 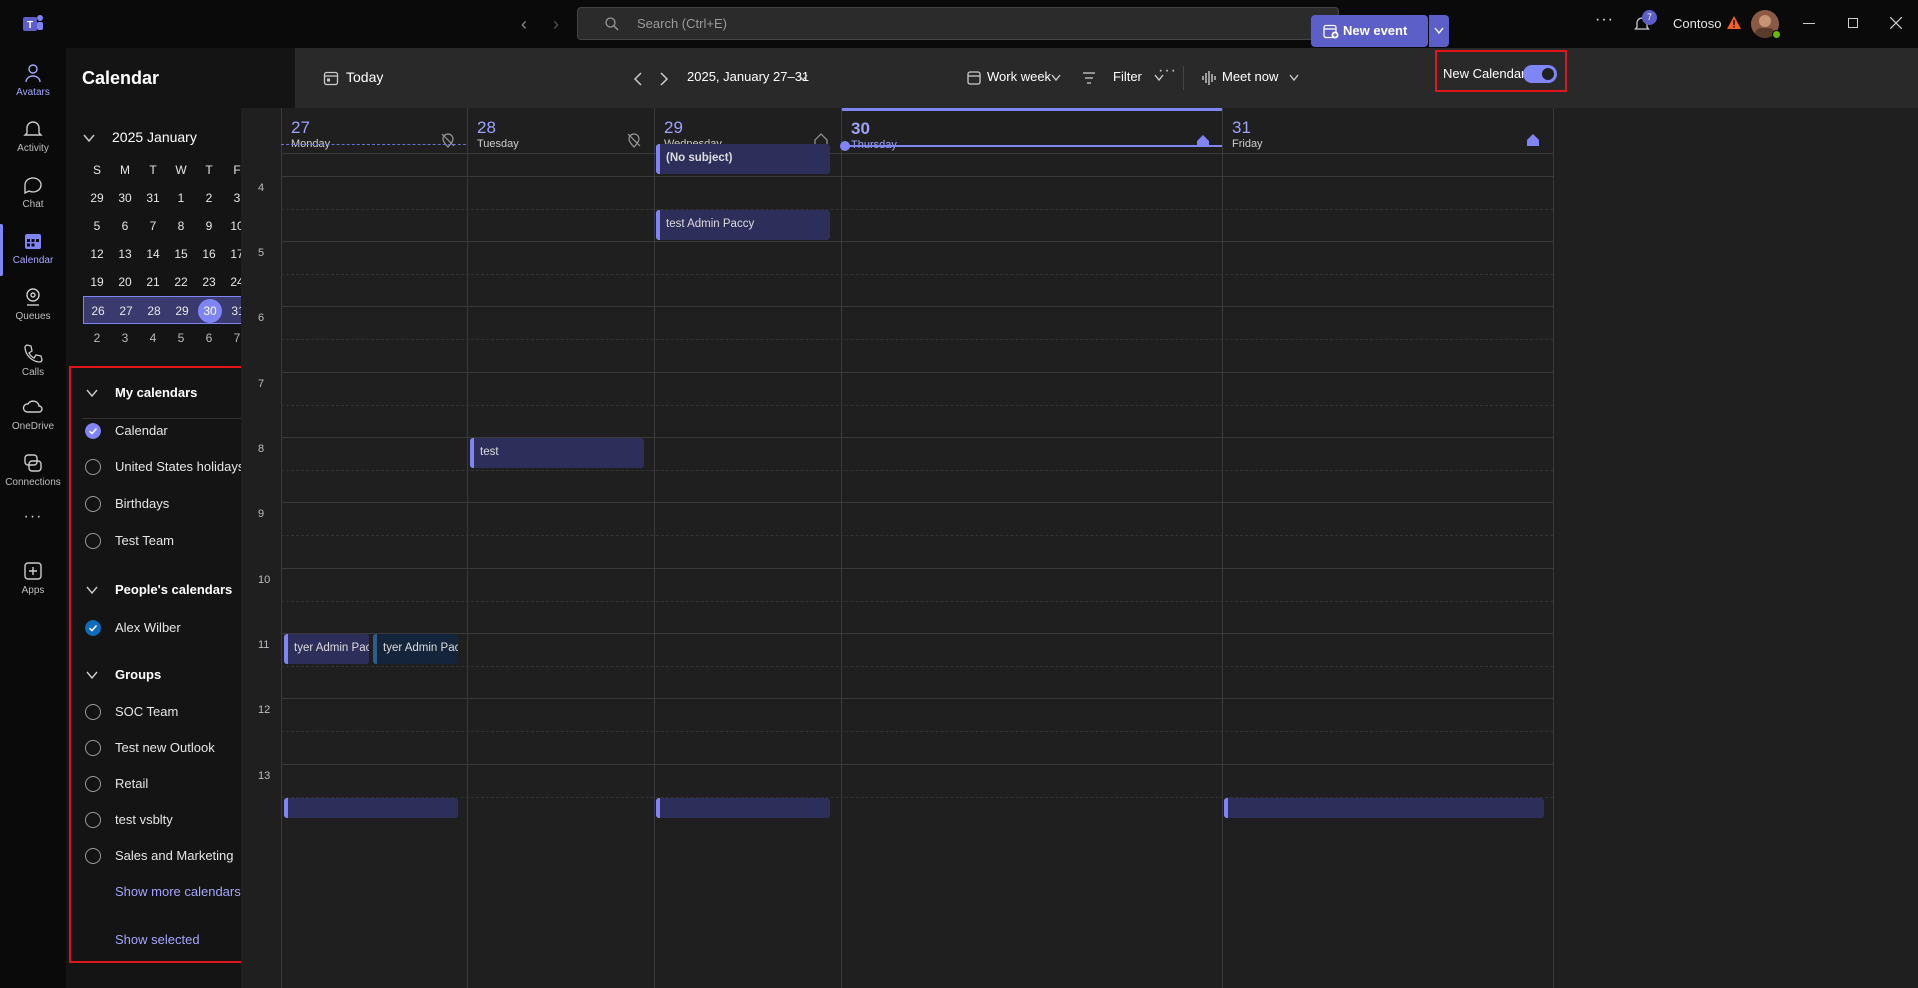 What do you see at coordinates (209, 282) in the screenshot?
I see `mini-day: 23` at bounding box center [209, 282].